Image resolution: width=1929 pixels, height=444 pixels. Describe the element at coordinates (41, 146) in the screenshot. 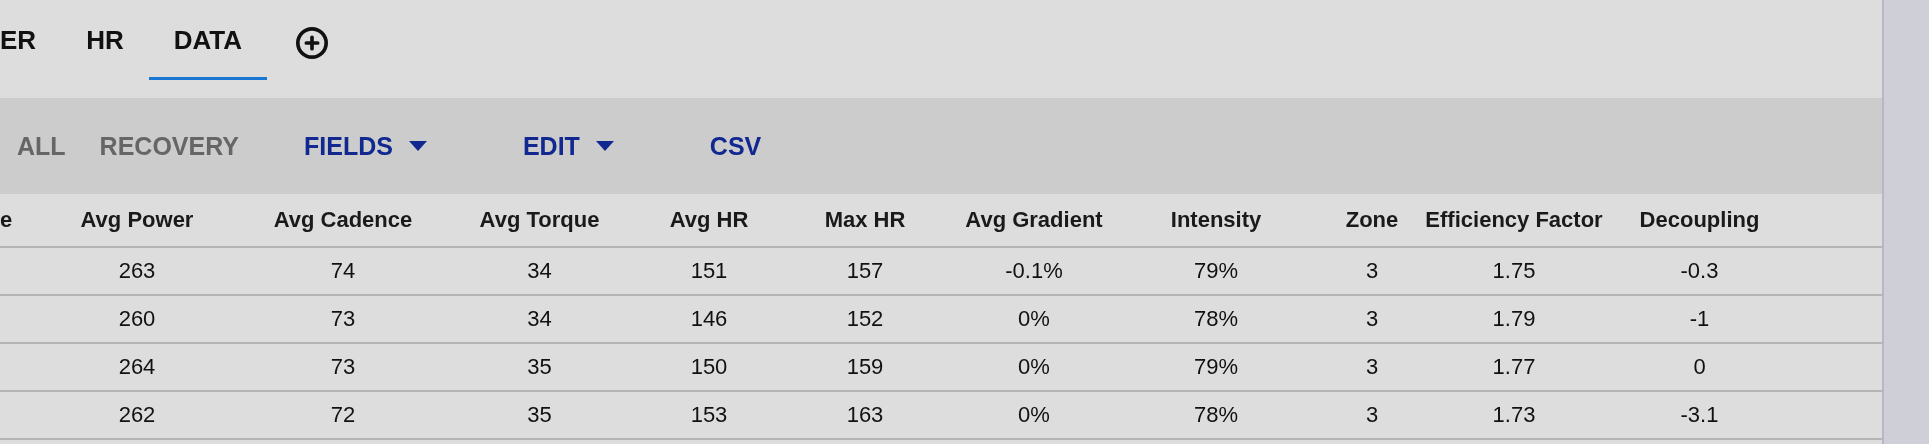

I see `filter-button: ALL` at that location.